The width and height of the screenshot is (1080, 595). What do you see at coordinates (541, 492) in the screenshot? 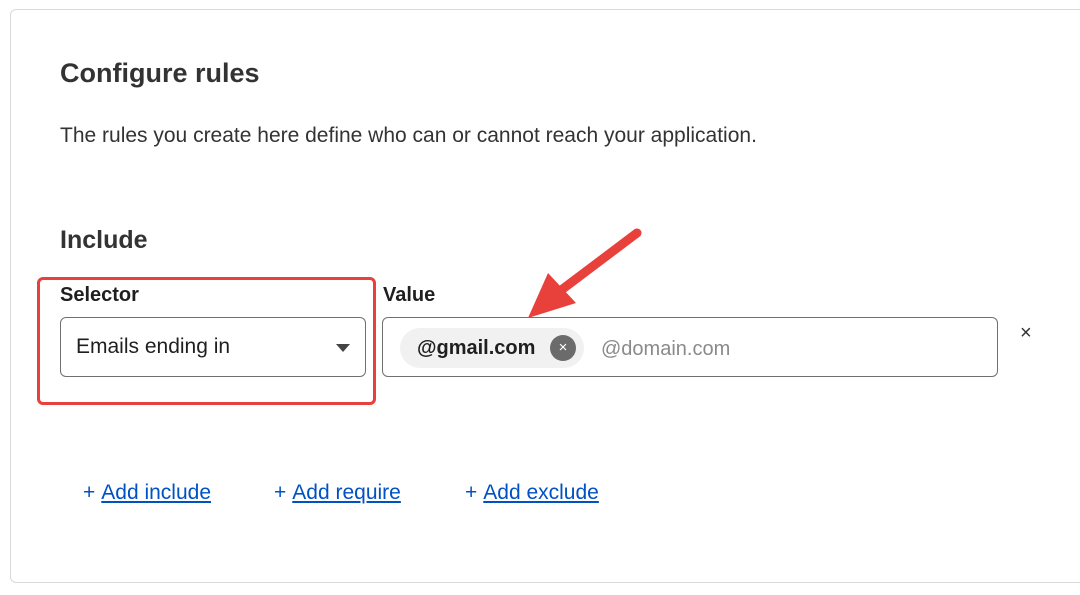
I see `add-exclude-text: Add exclude` at bounding box center [541, 492].